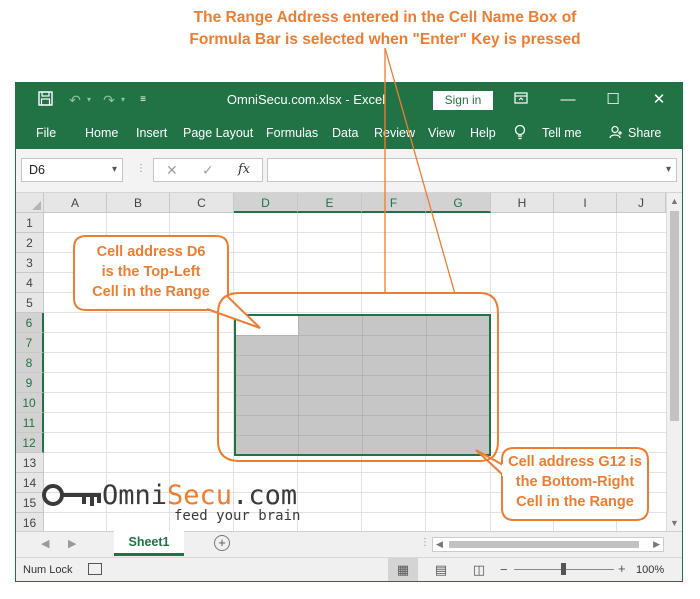 The height and width of the screenshot is (599, 700). Describe the element at coordinates (668, 169) in the screenshot. I see `expand-formula-icon: ▾` at that location.